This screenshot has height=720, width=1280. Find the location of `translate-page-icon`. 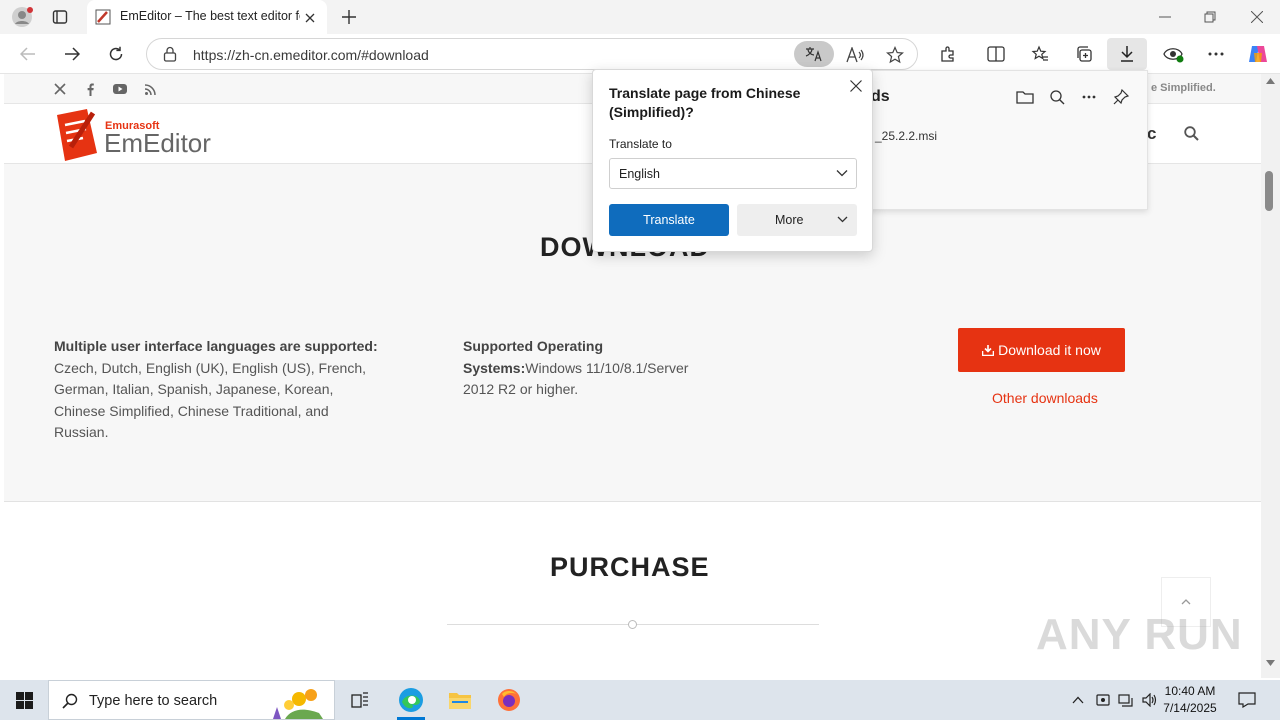

translate-page-icon is located at coordinates (814, 54).